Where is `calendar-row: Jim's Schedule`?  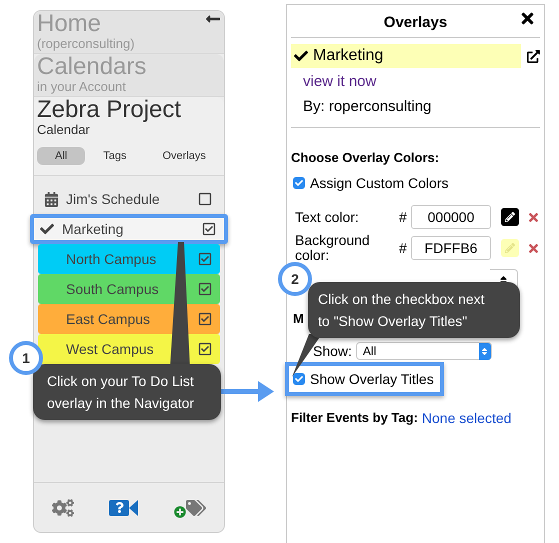 calendar-row: Jim's Schedule is located at coordinates (129, 199).